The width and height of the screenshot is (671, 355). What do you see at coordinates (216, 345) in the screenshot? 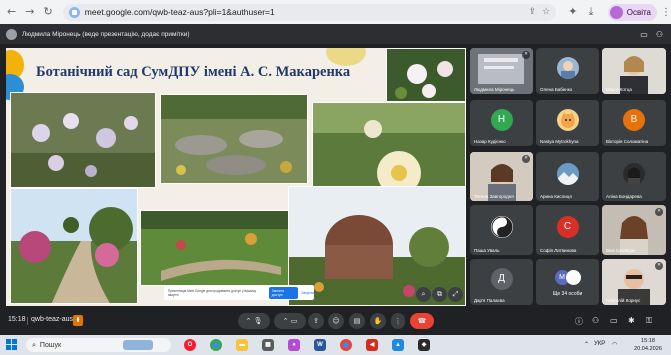
I see `chrome-icon` at bounding box center [216, 345].